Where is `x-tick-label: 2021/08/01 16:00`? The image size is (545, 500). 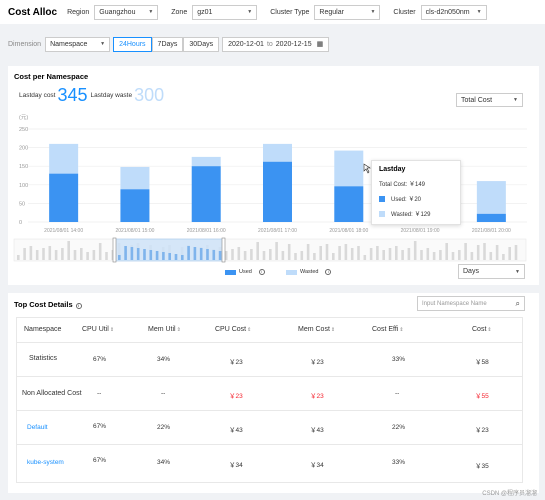 x-tick-label: 2021/08/01 16:00 is located at coordinates (206, 231).